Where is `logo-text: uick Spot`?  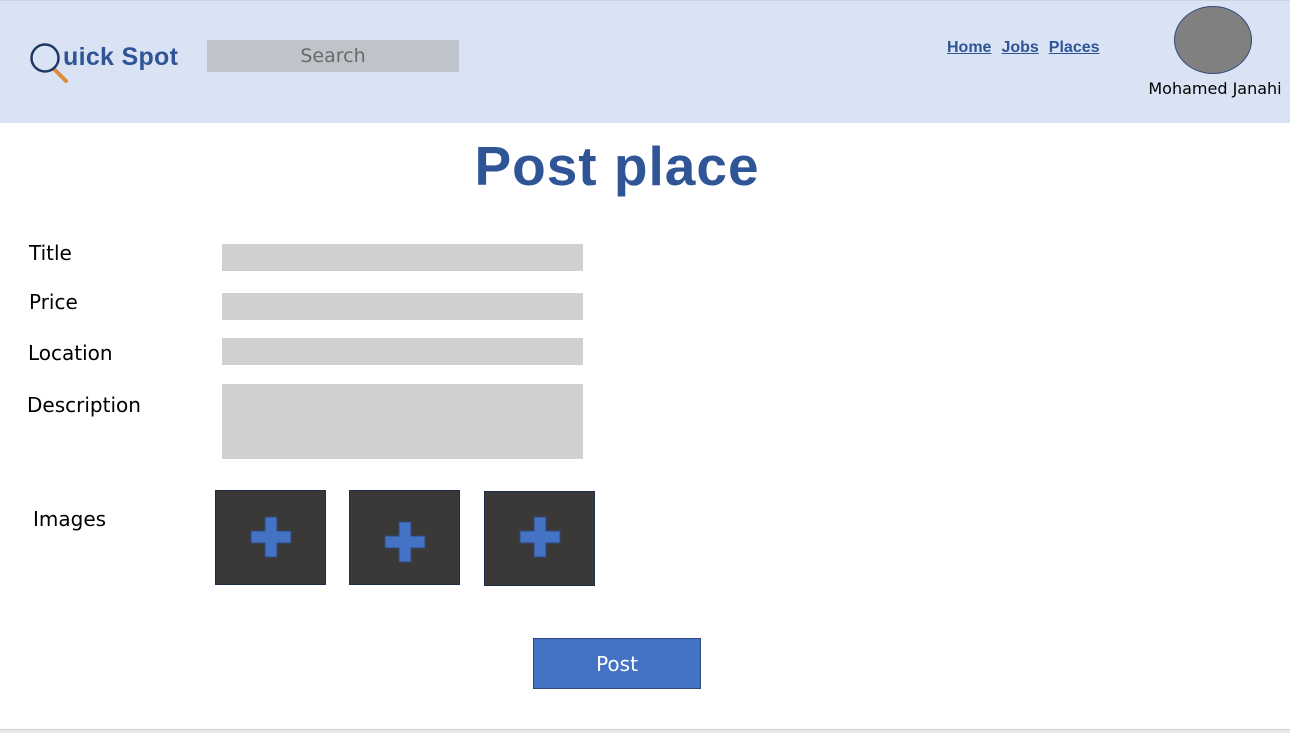 logo-text: uick Spot is located at coordinates (121, 57).